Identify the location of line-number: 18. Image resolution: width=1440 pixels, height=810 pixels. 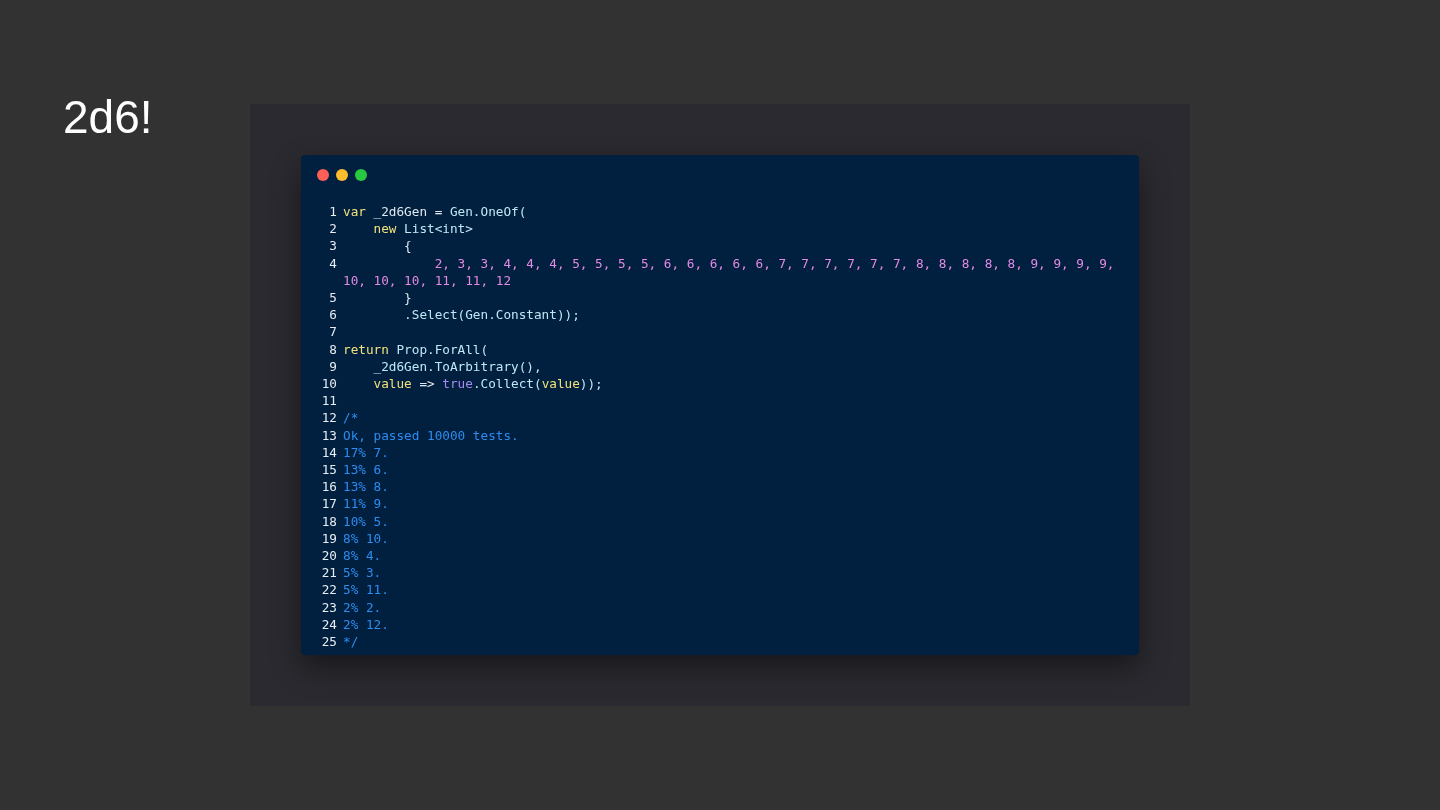
(328, 521).